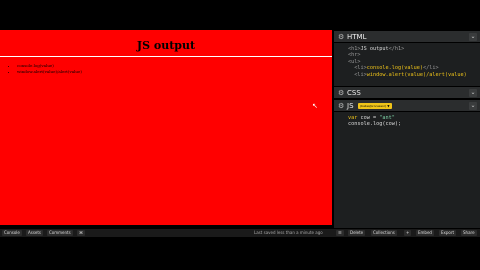  Describe the element at coordinates (60, 233) in the screenshot. I see `comments-button: Comments` at that location.